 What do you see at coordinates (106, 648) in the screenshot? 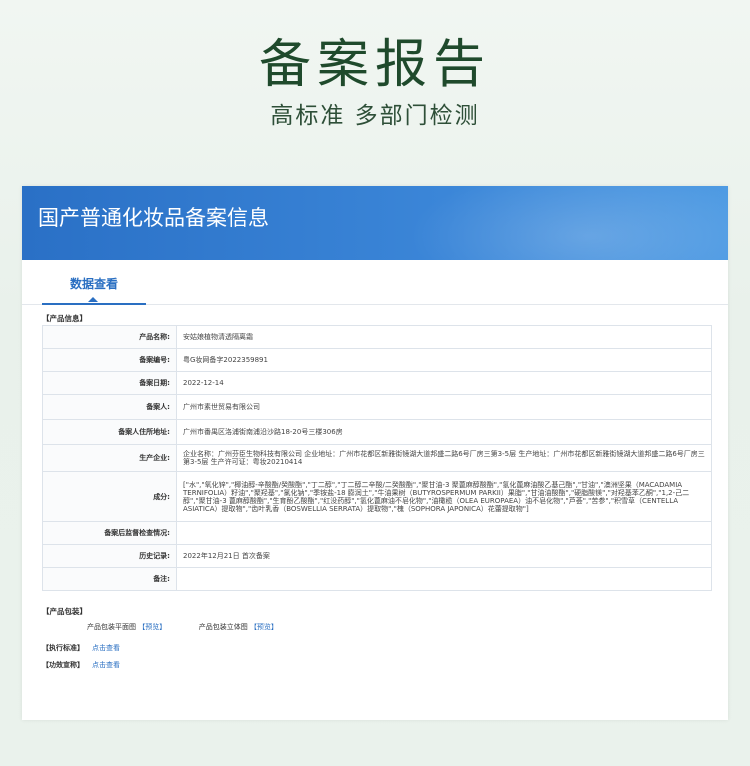
I see `standard-view-link: 点击查看` at bounding box center [106, 648].